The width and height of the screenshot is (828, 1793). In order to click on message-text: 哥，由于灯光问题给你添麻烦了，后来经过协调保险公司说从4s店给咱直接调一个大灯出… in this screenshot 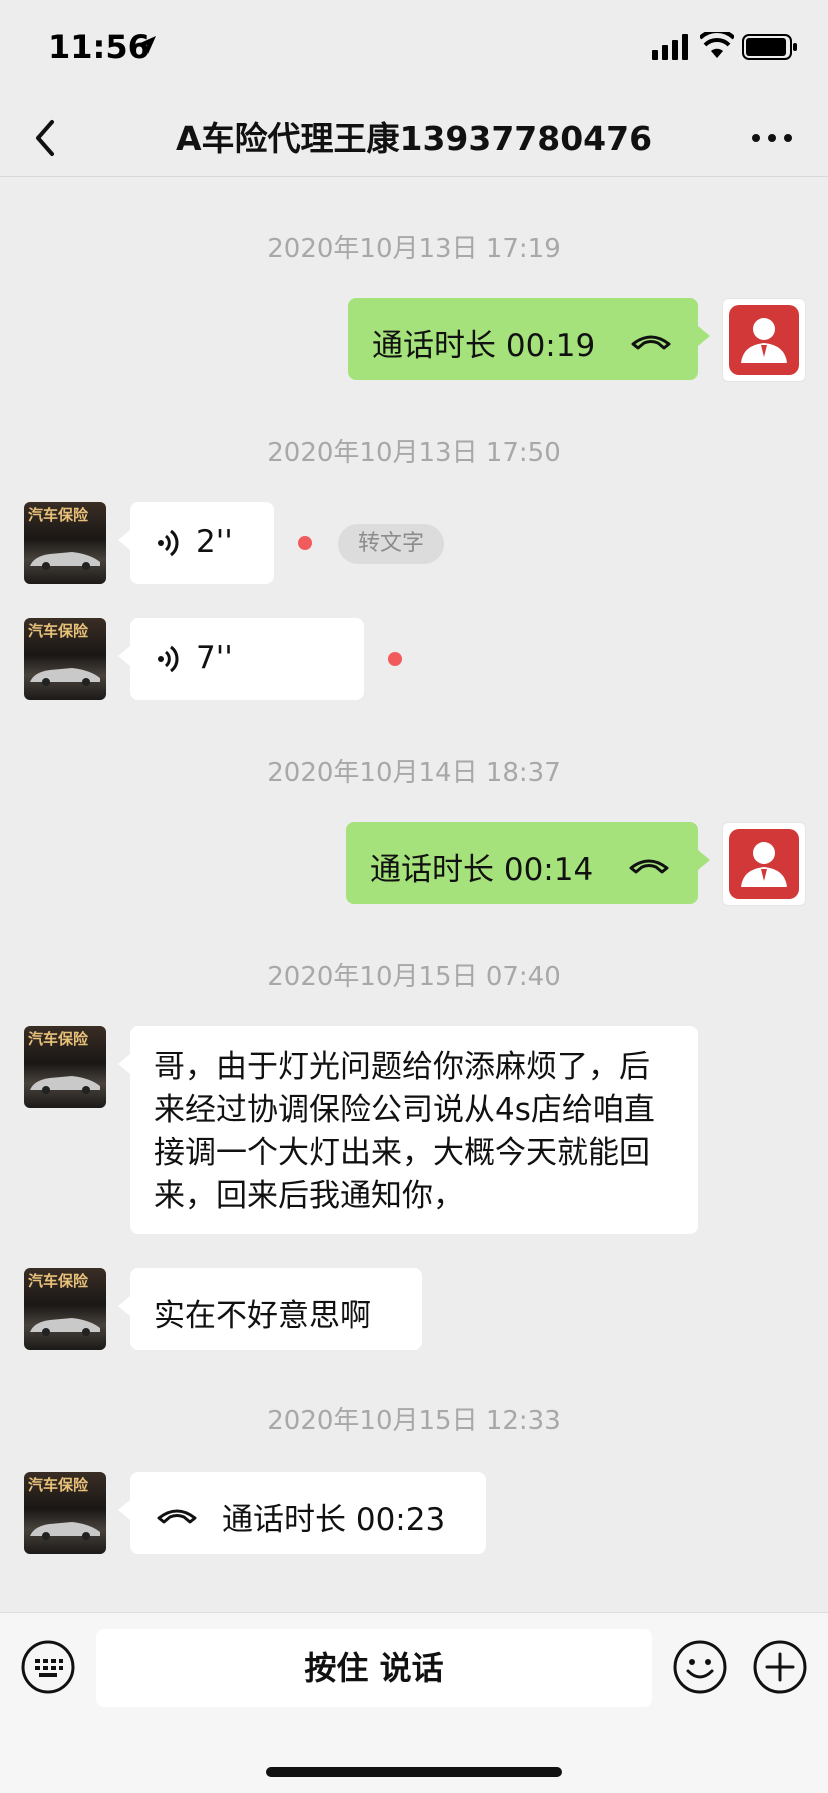, I will do `click(404, 1131)`.